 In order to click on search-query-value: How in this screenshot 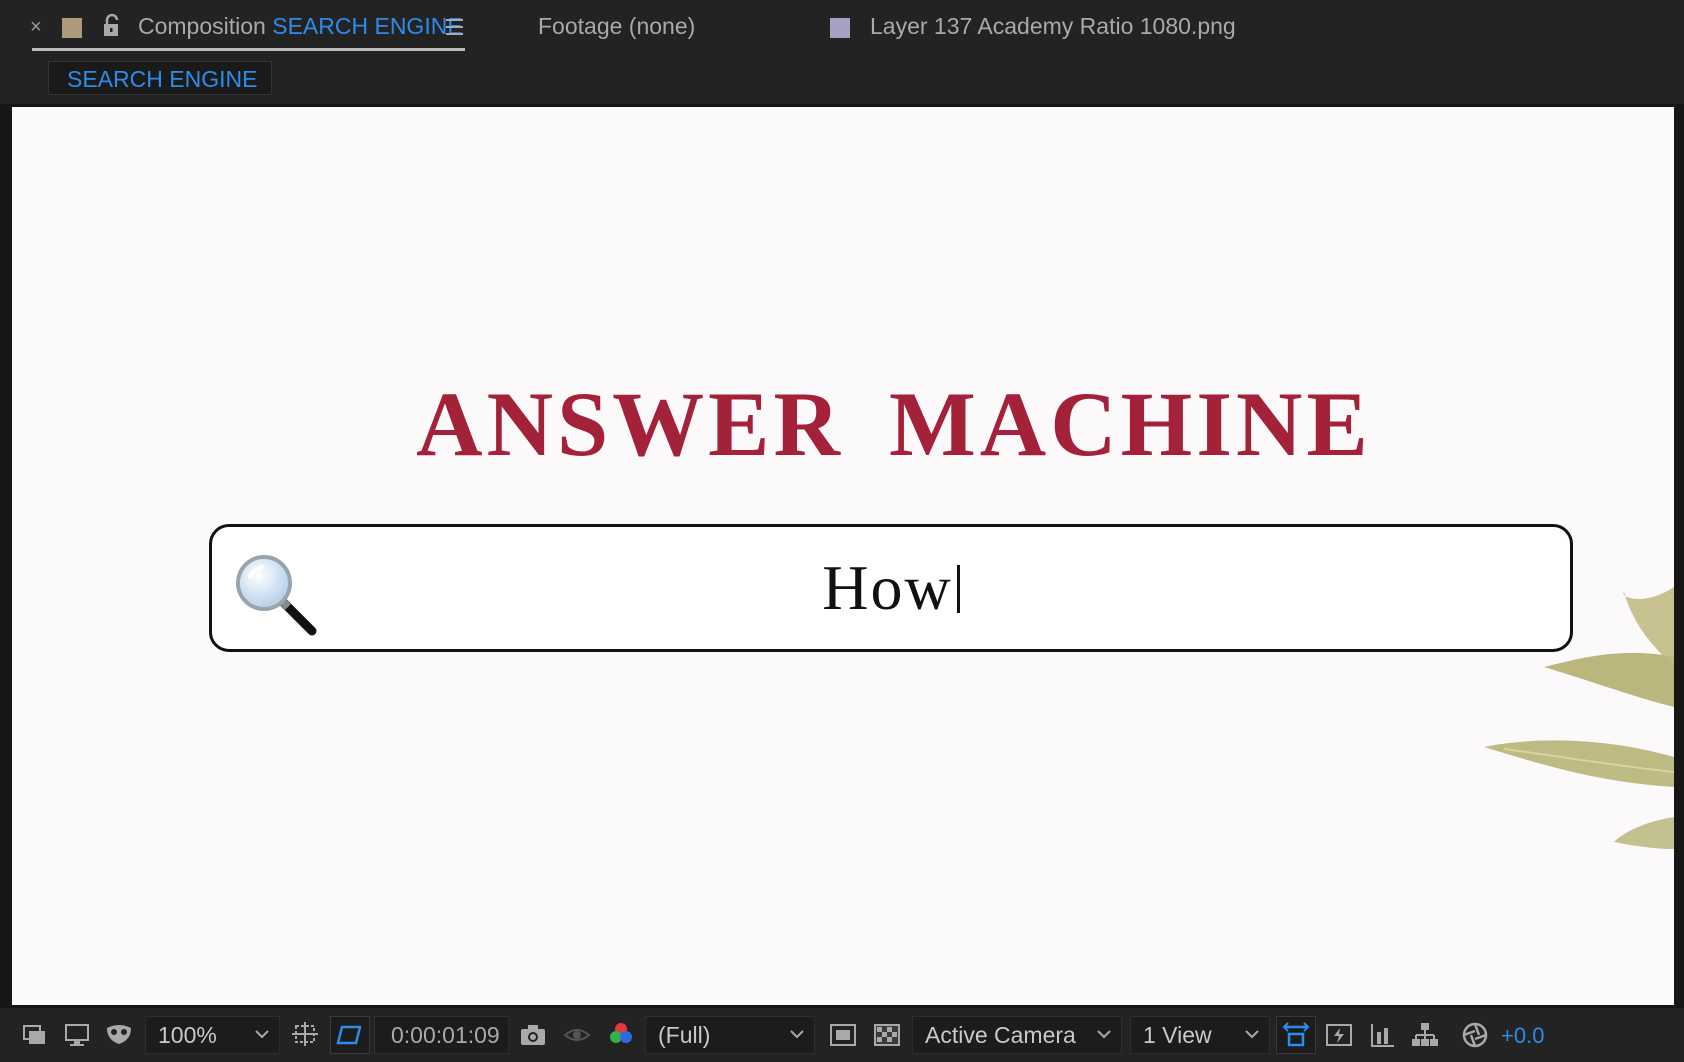, I will do `click(887, 587)`.